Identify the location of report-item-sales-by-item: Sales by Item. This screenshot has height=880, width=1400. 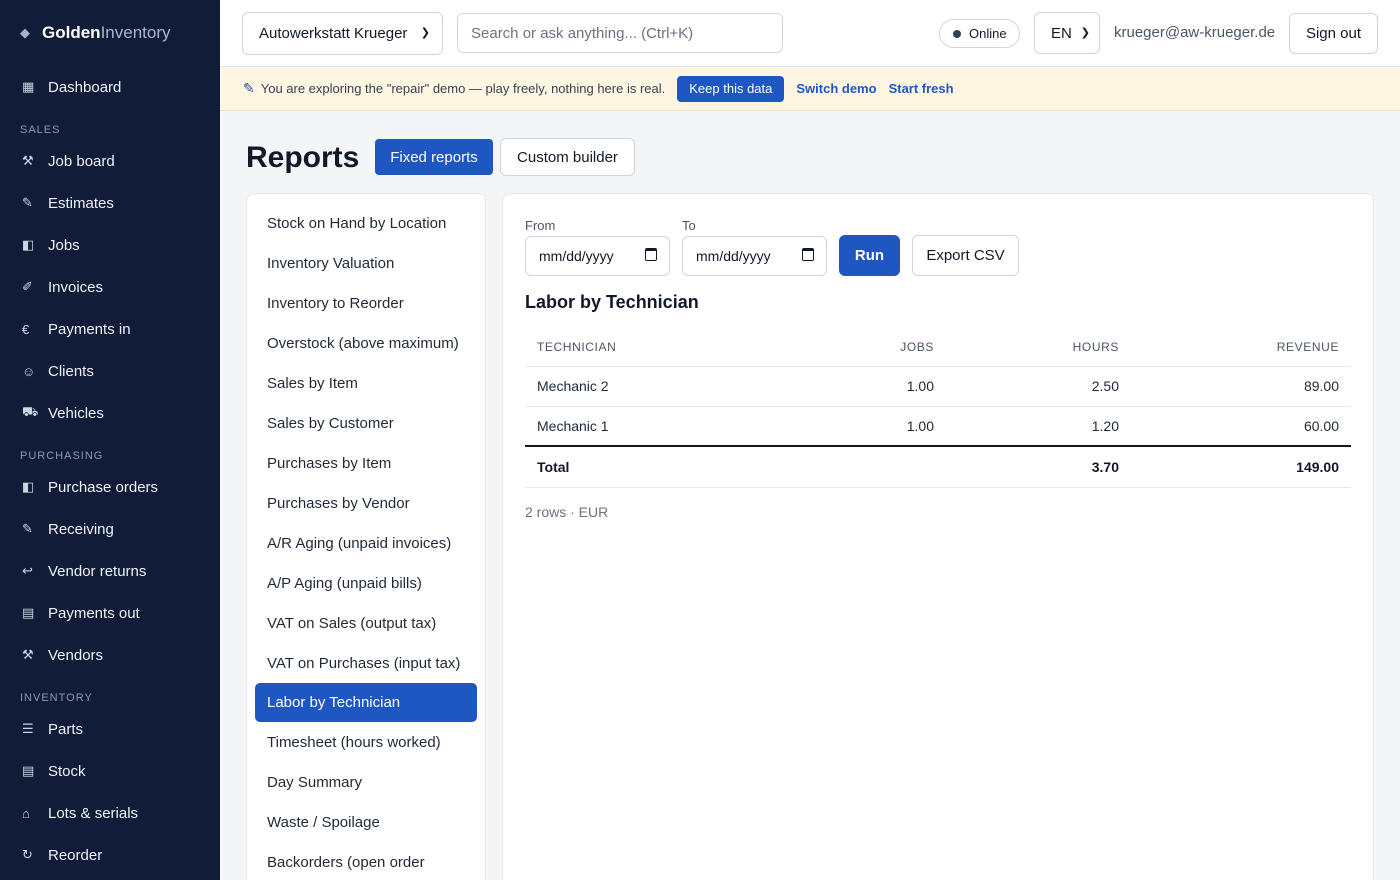
(366, 383).